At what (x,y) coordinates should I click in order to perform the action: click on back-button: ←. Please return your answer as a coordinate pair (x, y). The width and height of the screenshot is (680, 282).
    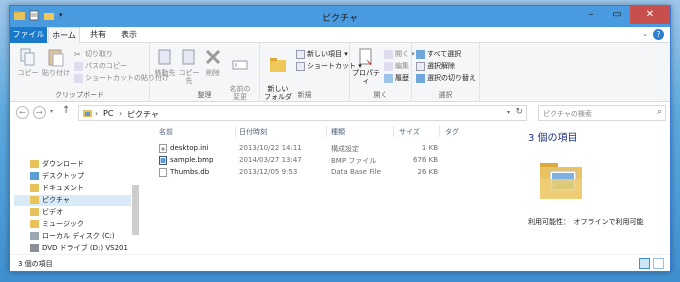
    Looking at the image, I should click on (22, 112).